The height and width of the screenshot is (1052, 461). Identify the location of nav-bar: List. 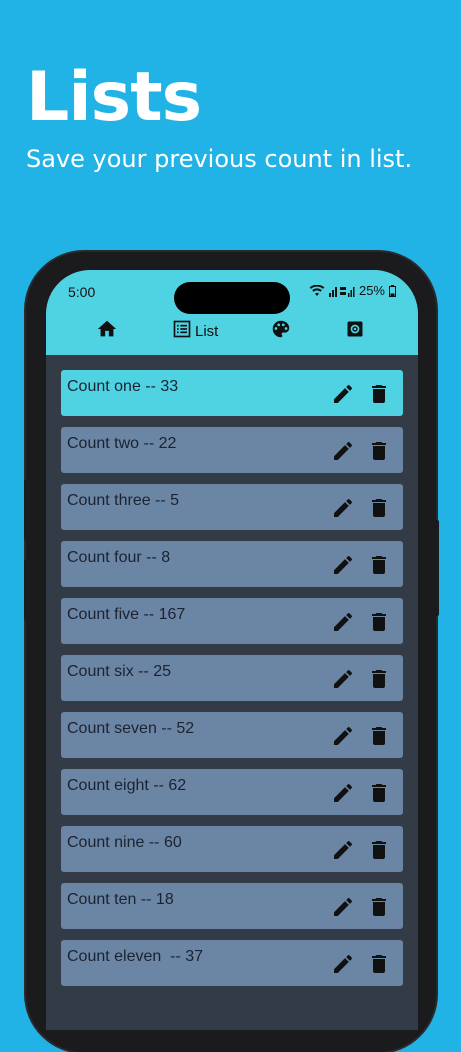
(232, 332).